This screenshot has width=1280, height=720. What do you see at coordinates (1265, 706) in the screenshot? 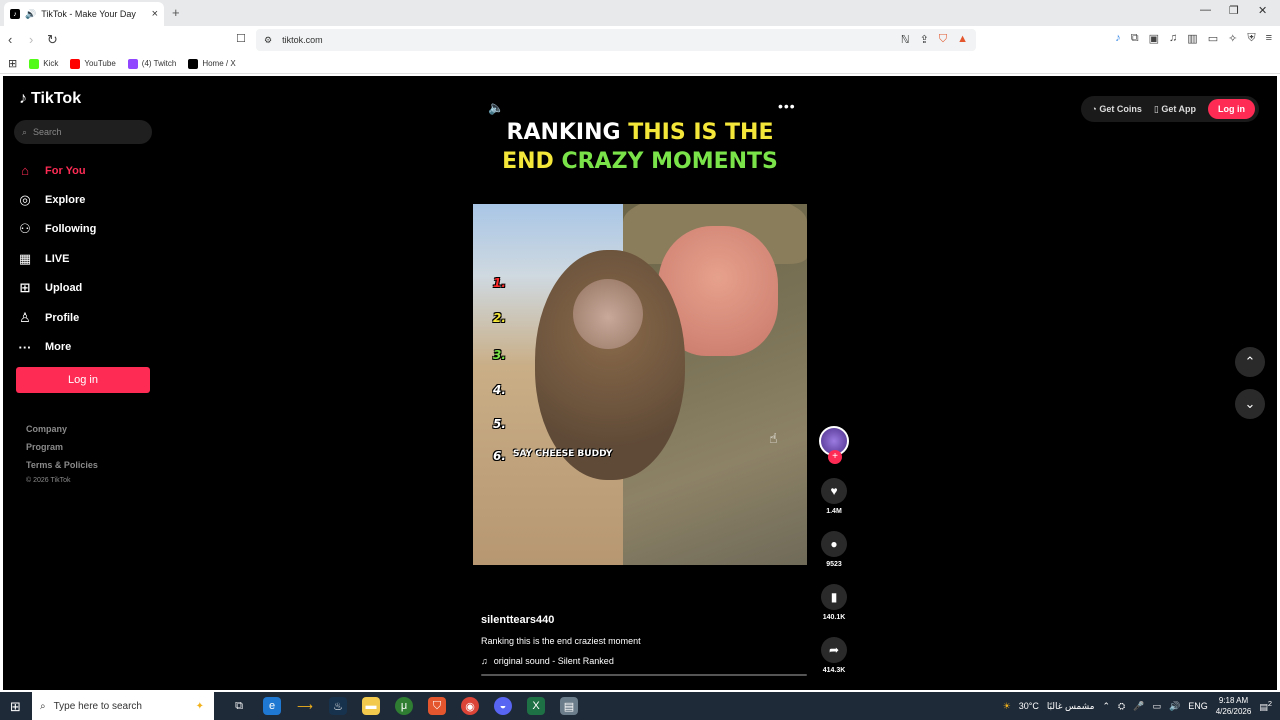
I see `notification-icon: ▤2` at bounding box center [1265, 706].